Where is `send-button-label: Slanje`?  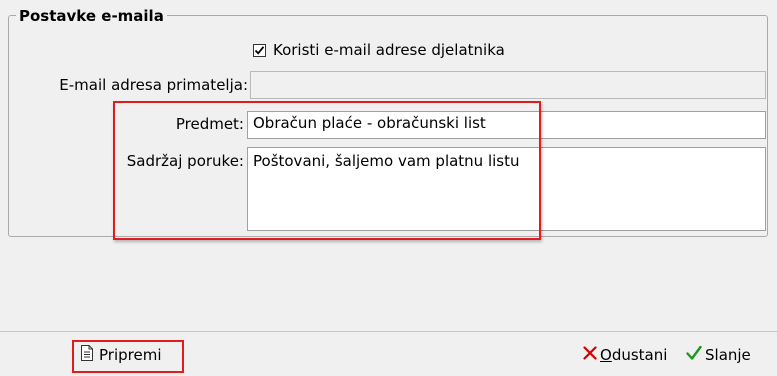 send-button-label: Slanje is located at coordinates (728, 355).